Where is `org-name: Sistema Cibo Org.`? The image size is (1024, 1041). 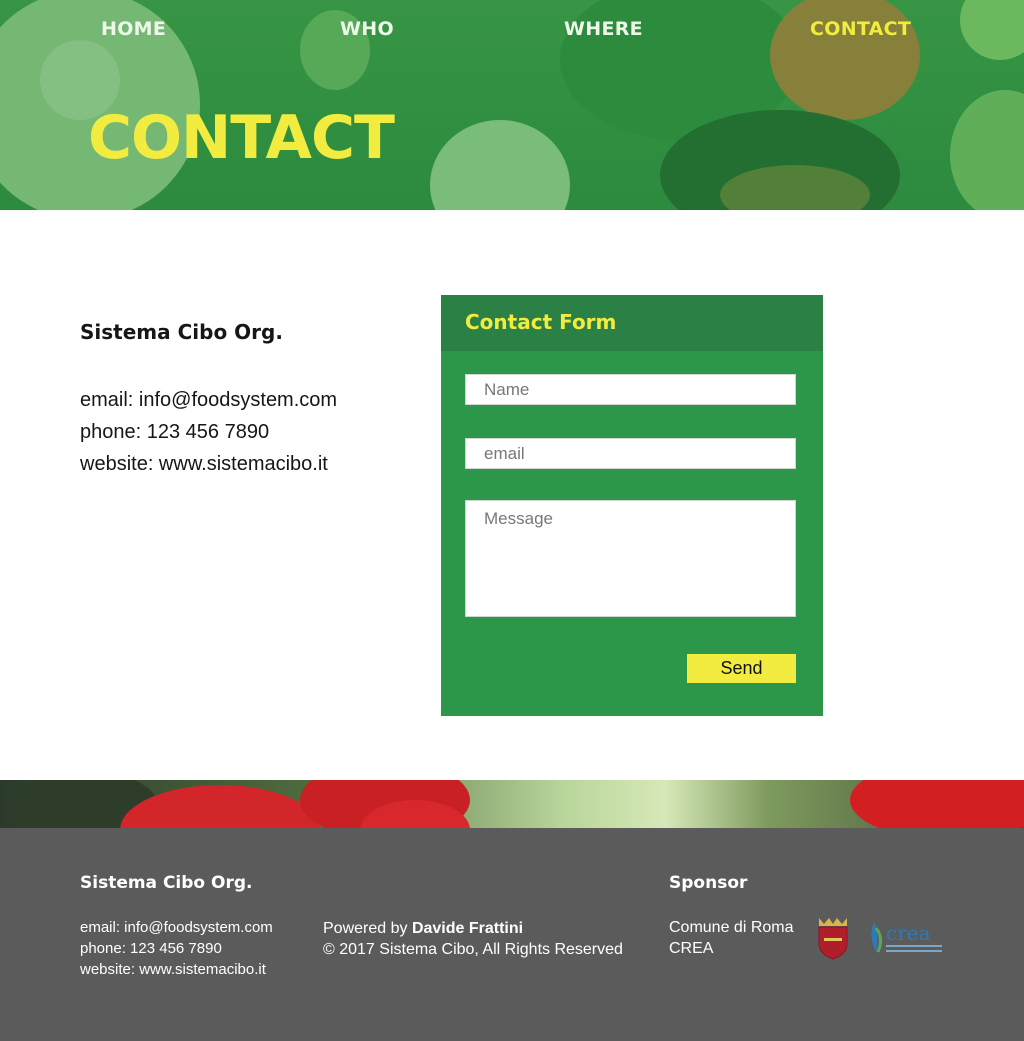 org-name: Sistema Cibo Org. is located at coordinates (181, 332).